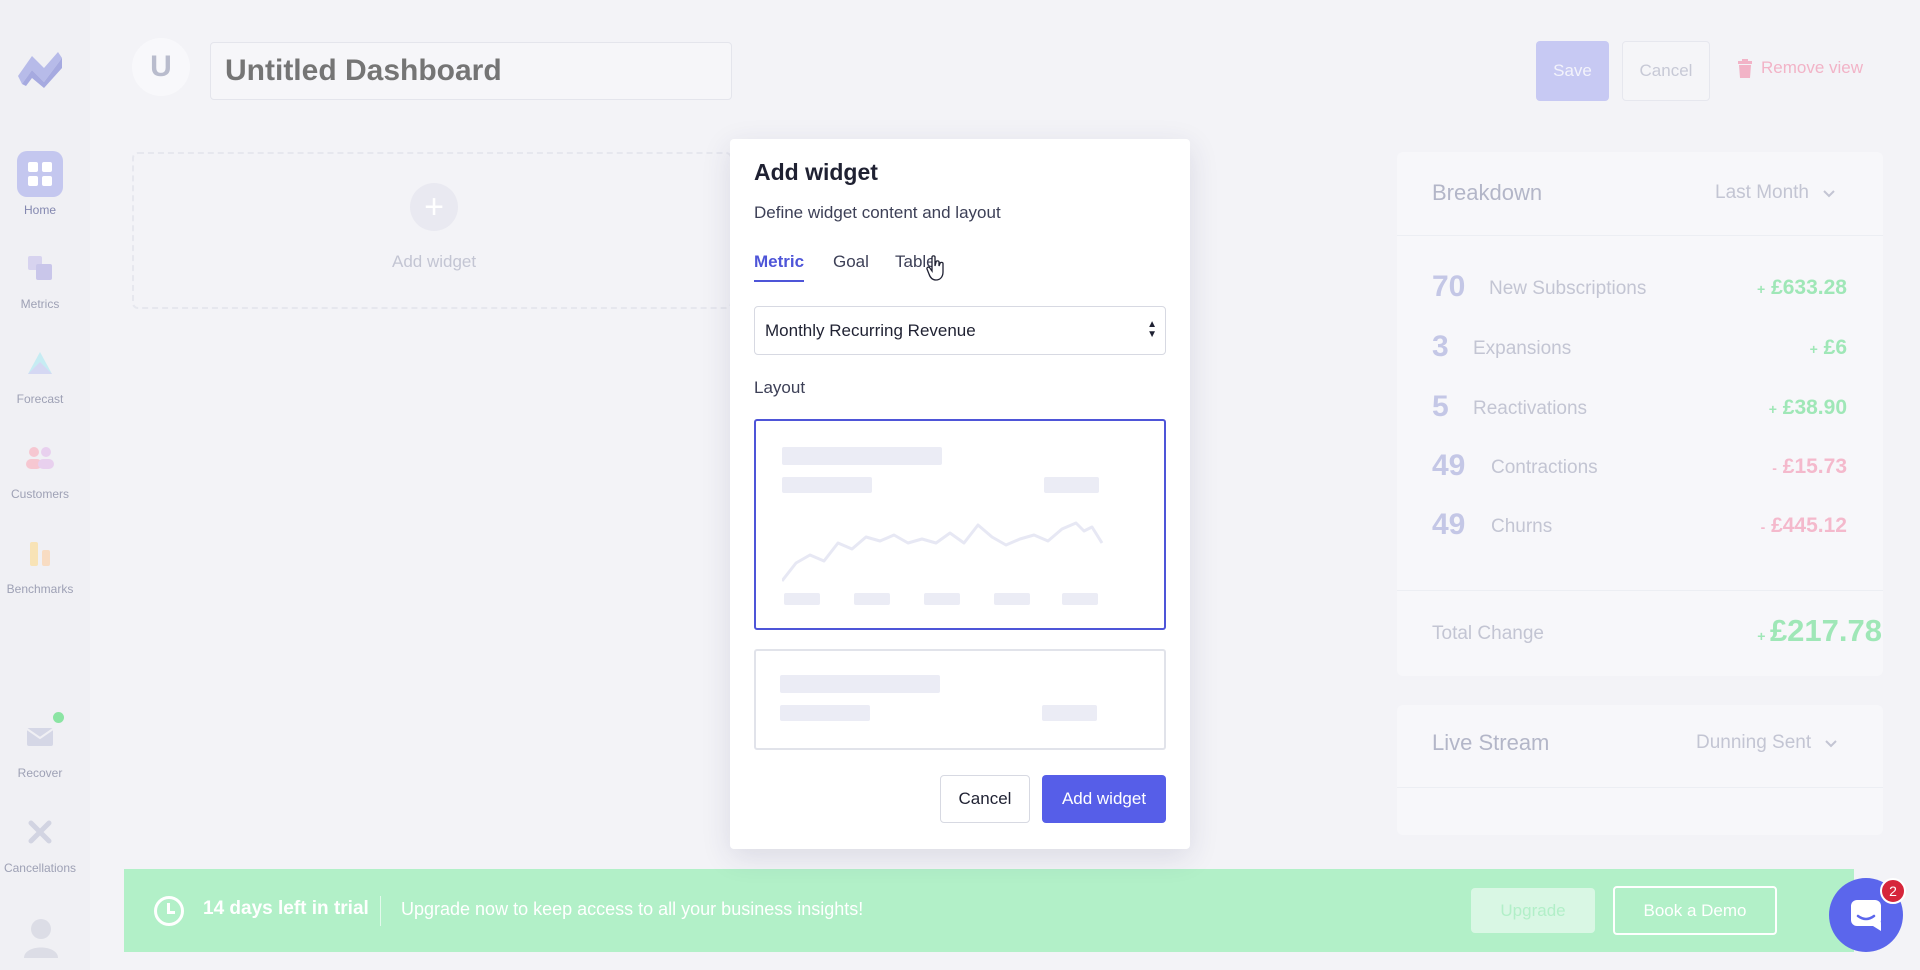  What do you see at coordinates (1639, 350) in the screenshot?
I see `breakdown-row: 3 Expansions + £6` at bounding box center [1639, 350].